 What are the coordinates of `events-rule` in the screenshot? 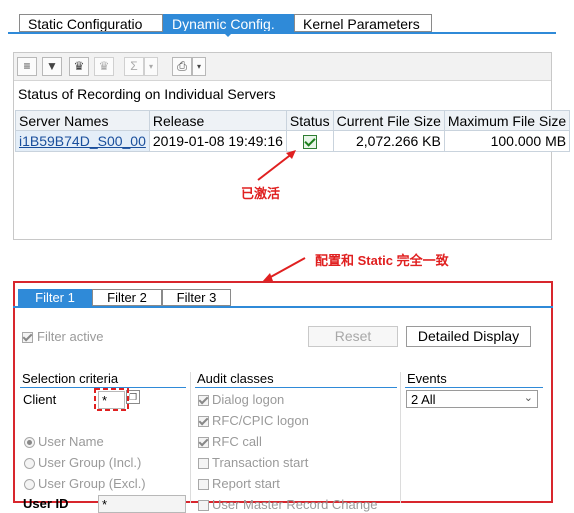 It's located at (474, 387).